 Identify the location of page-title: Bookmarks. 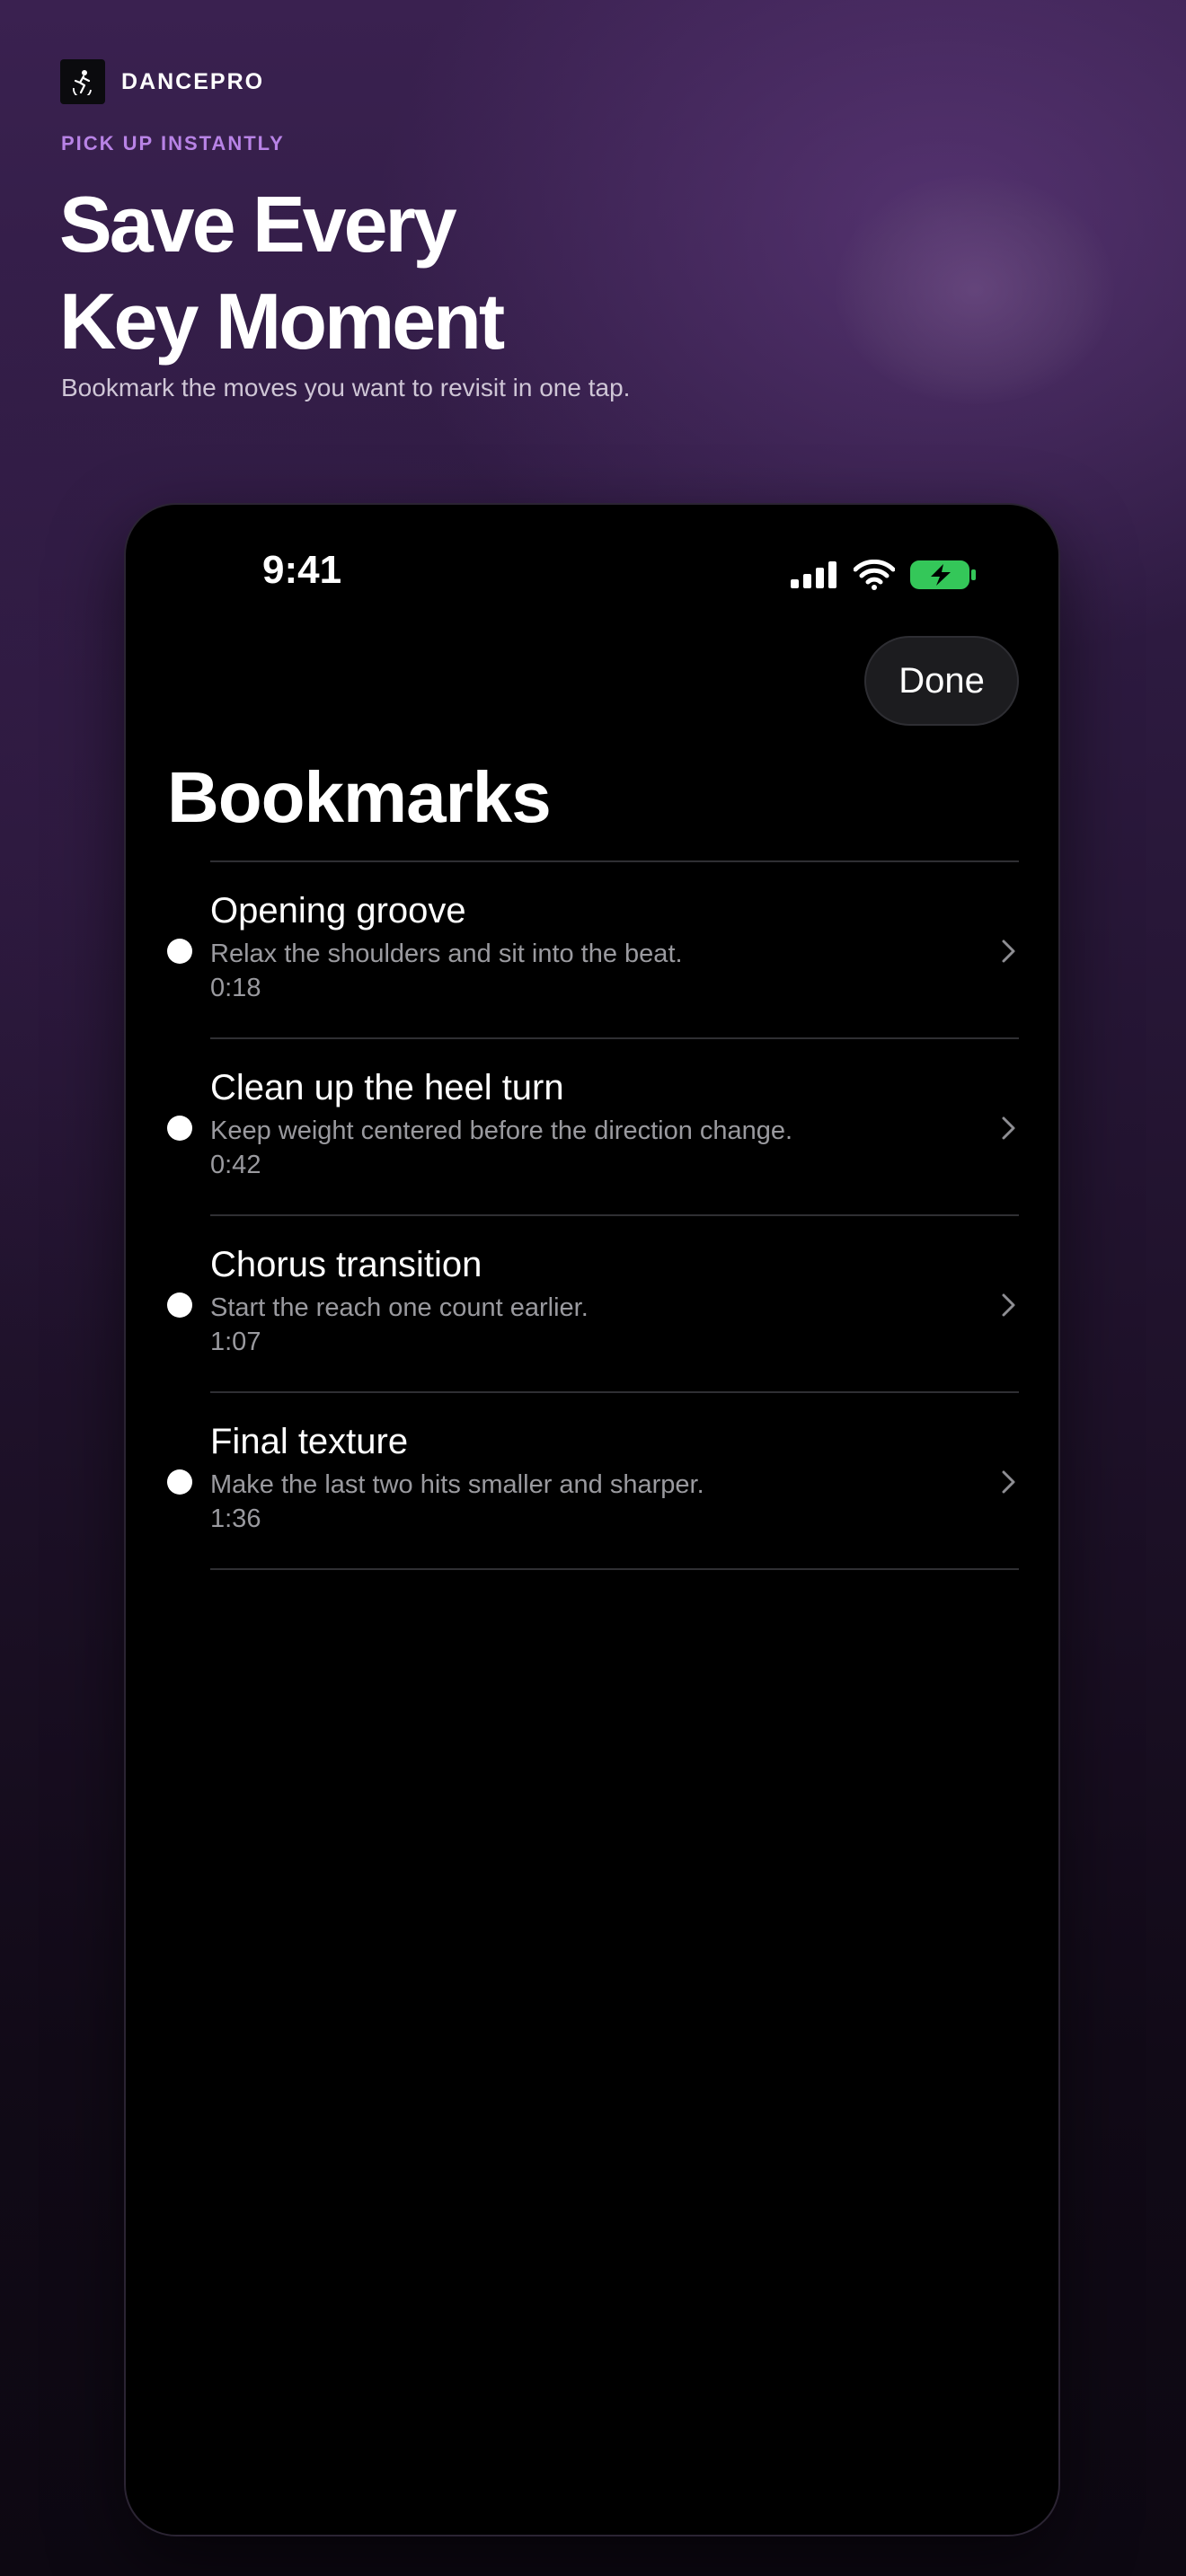
(359, 797).